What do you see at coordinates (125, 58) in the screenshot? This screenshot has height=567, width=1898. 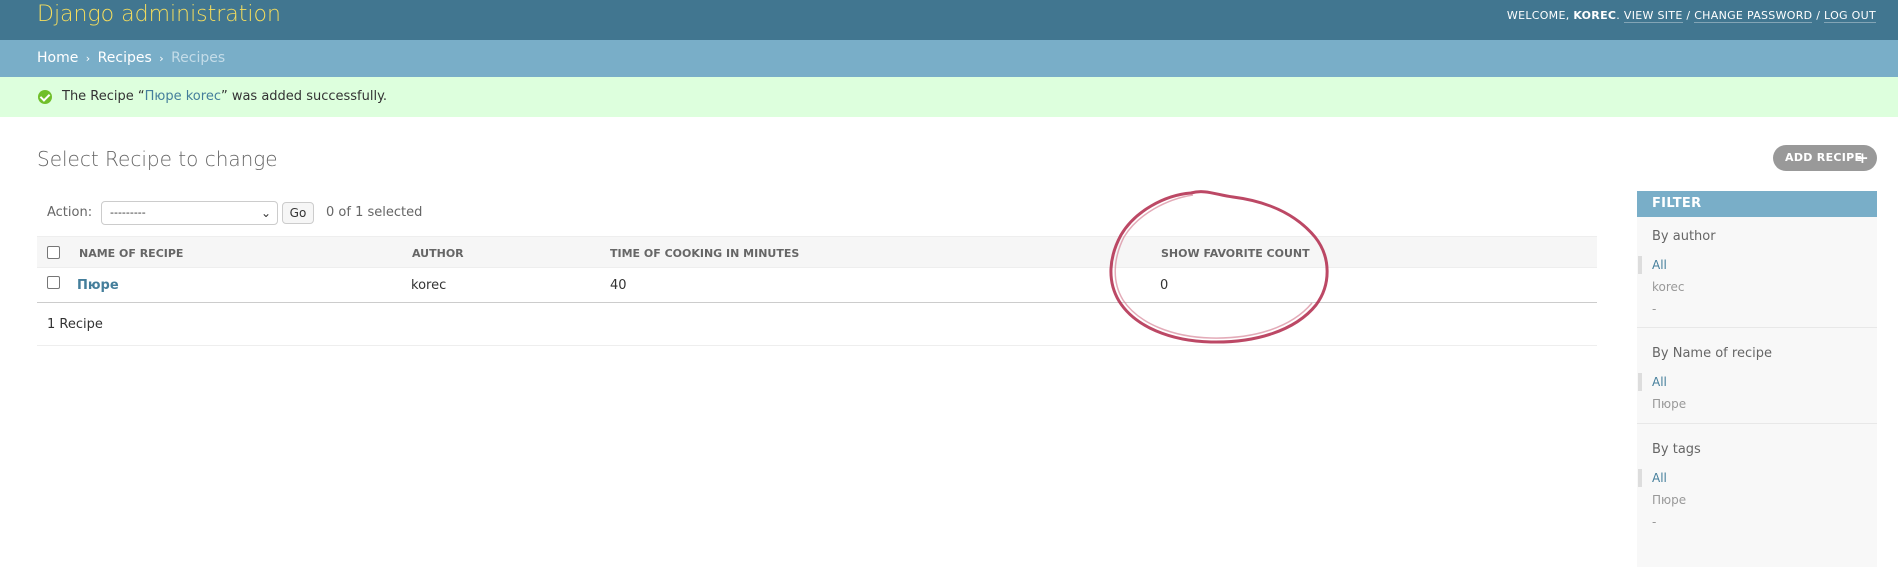 I see `breadcrumb-app: Recipes` at bounding box center [125, 58].